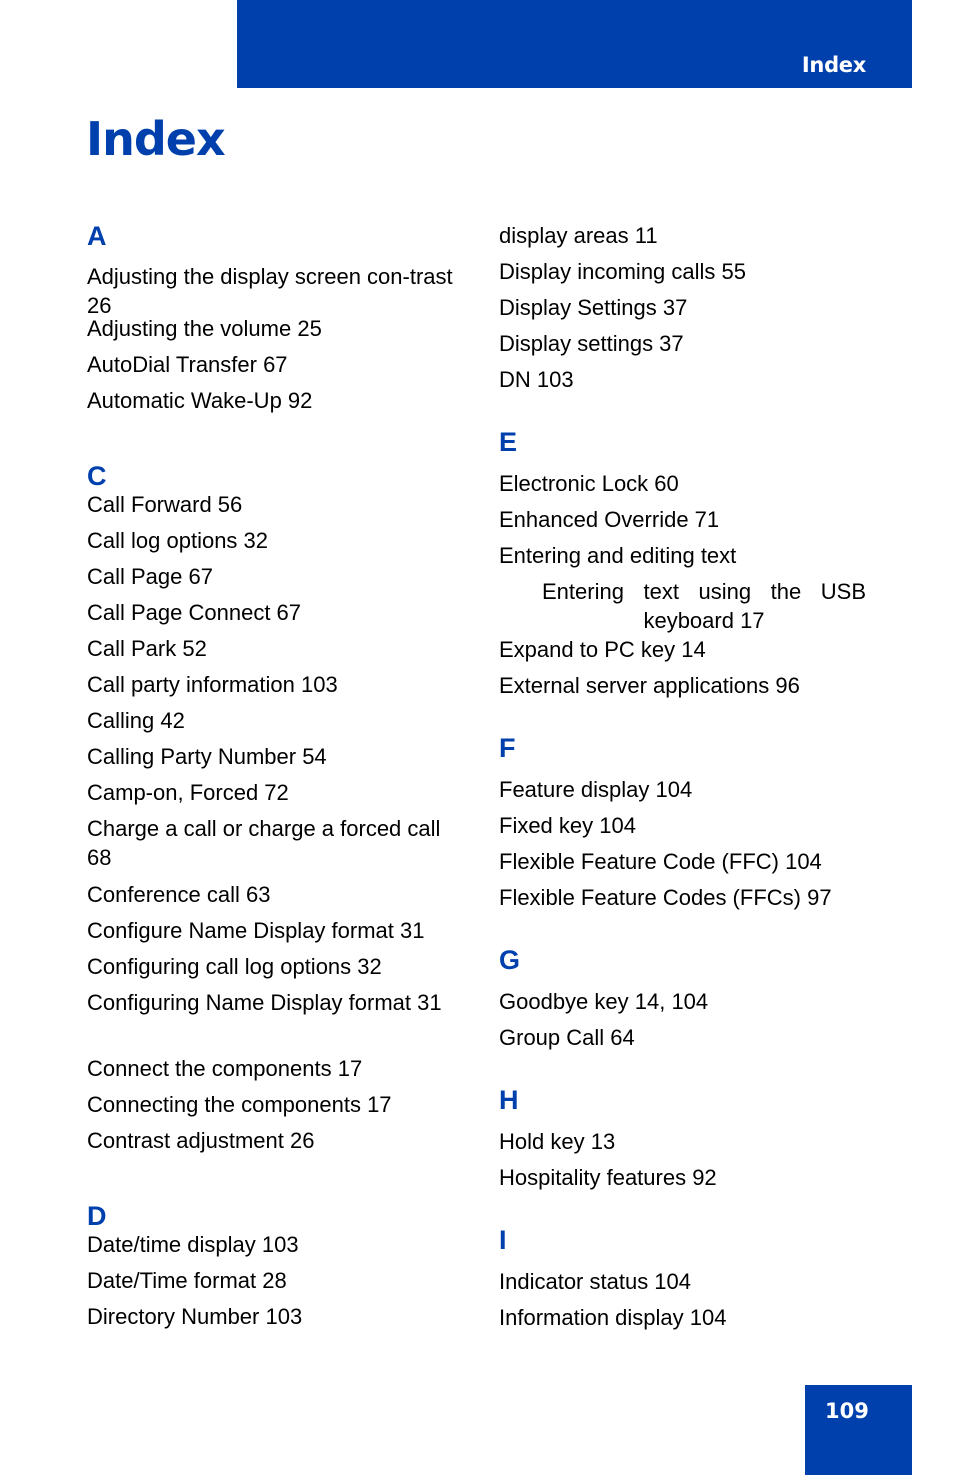 This screenshot has height=1475, width=954. I want to click on index-subentry: Entering text using the USB keyboard 17, so click(704, 606).